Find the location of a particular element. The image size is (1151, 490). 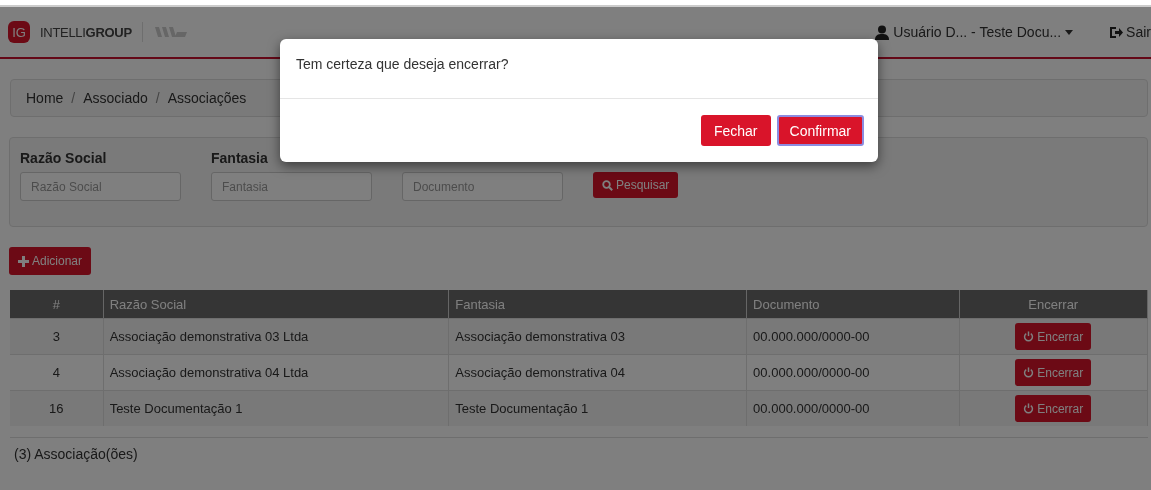

logo-badge: IG is located at coordinates (19, 32).